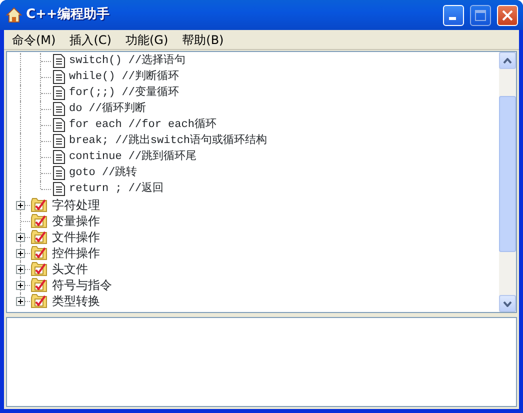  I want to click on tree-item: continue //跳到循环尾, so click(133, 157).